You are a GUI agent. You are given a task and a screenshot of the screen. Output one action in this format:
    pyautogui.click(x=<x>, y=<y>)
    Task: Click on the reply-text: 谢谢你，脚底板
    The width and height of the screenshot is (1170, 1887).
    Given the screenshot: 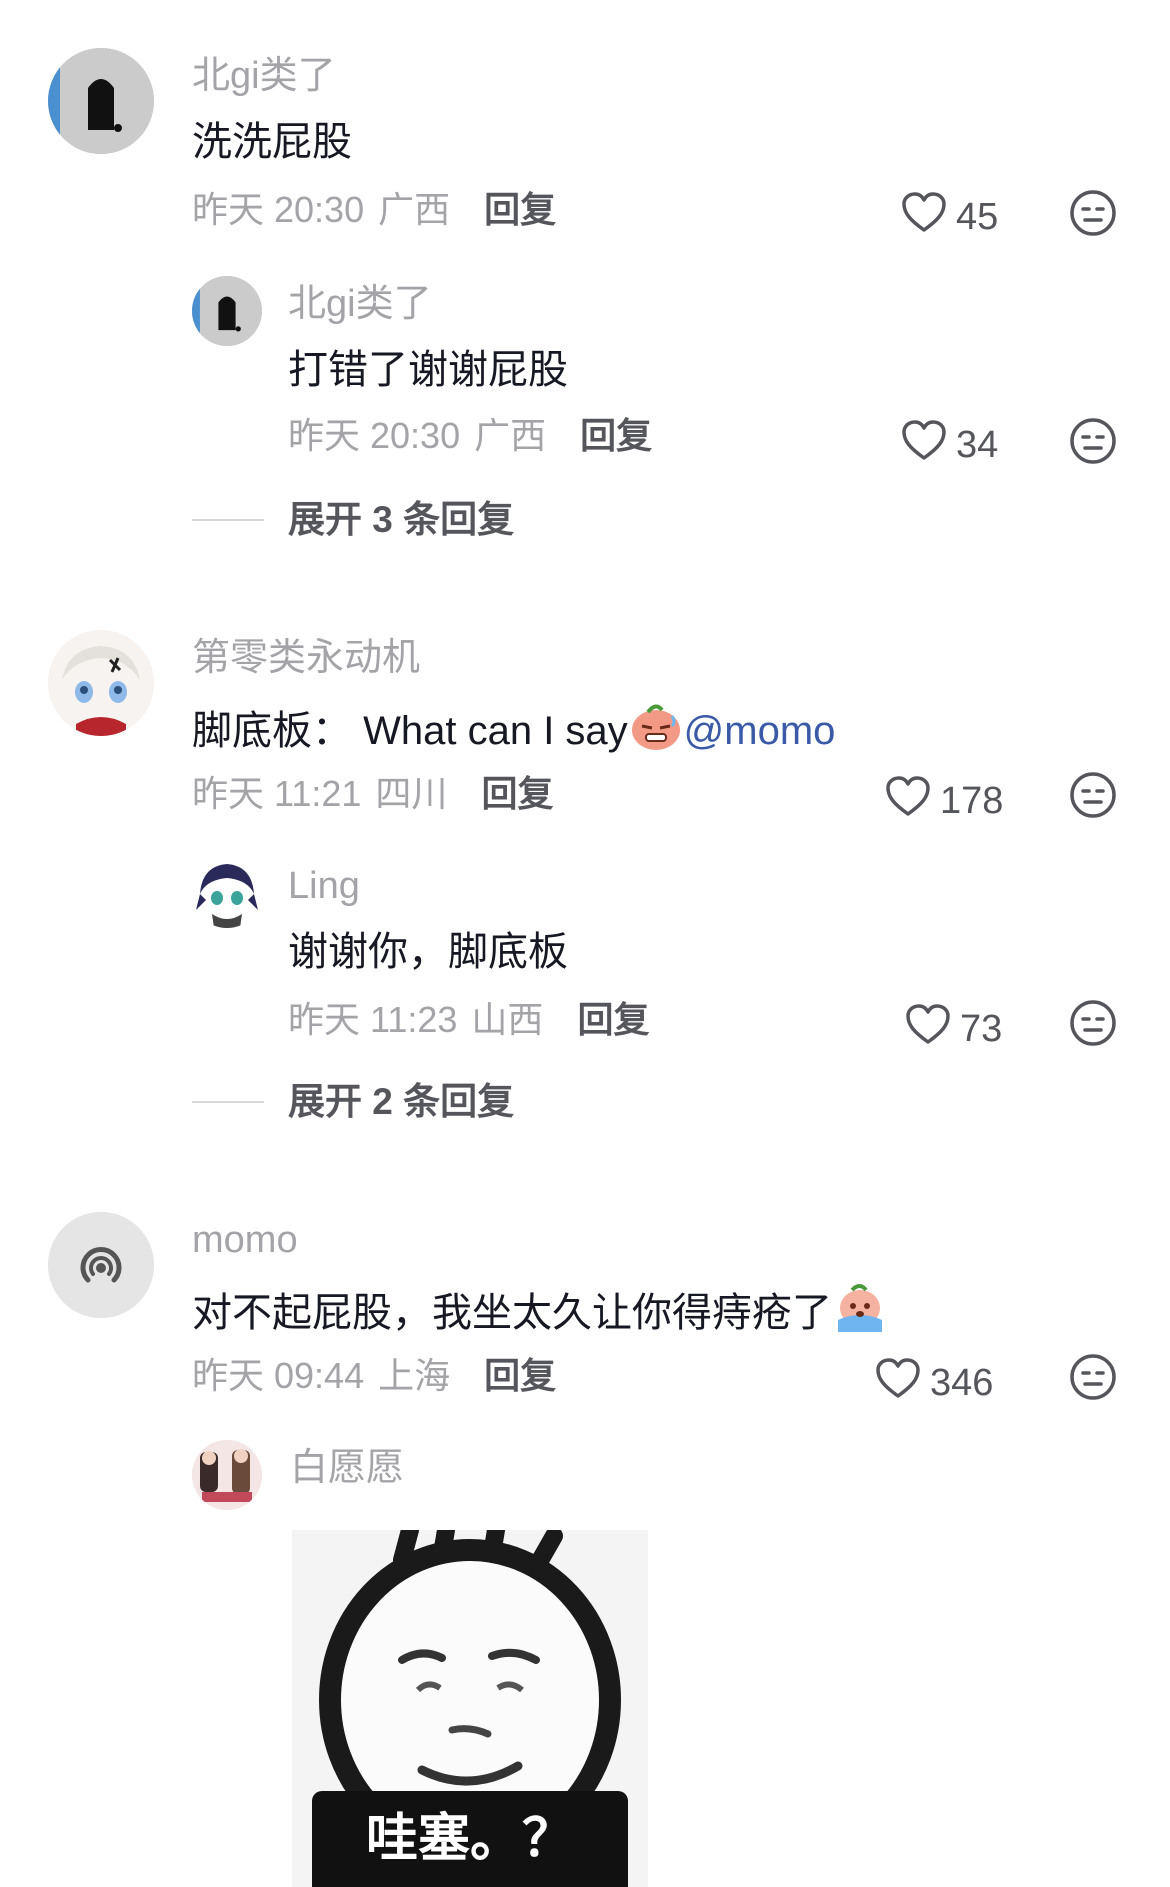 What is the action you would take?
    pyautogui.click(x=428, y=952)
    